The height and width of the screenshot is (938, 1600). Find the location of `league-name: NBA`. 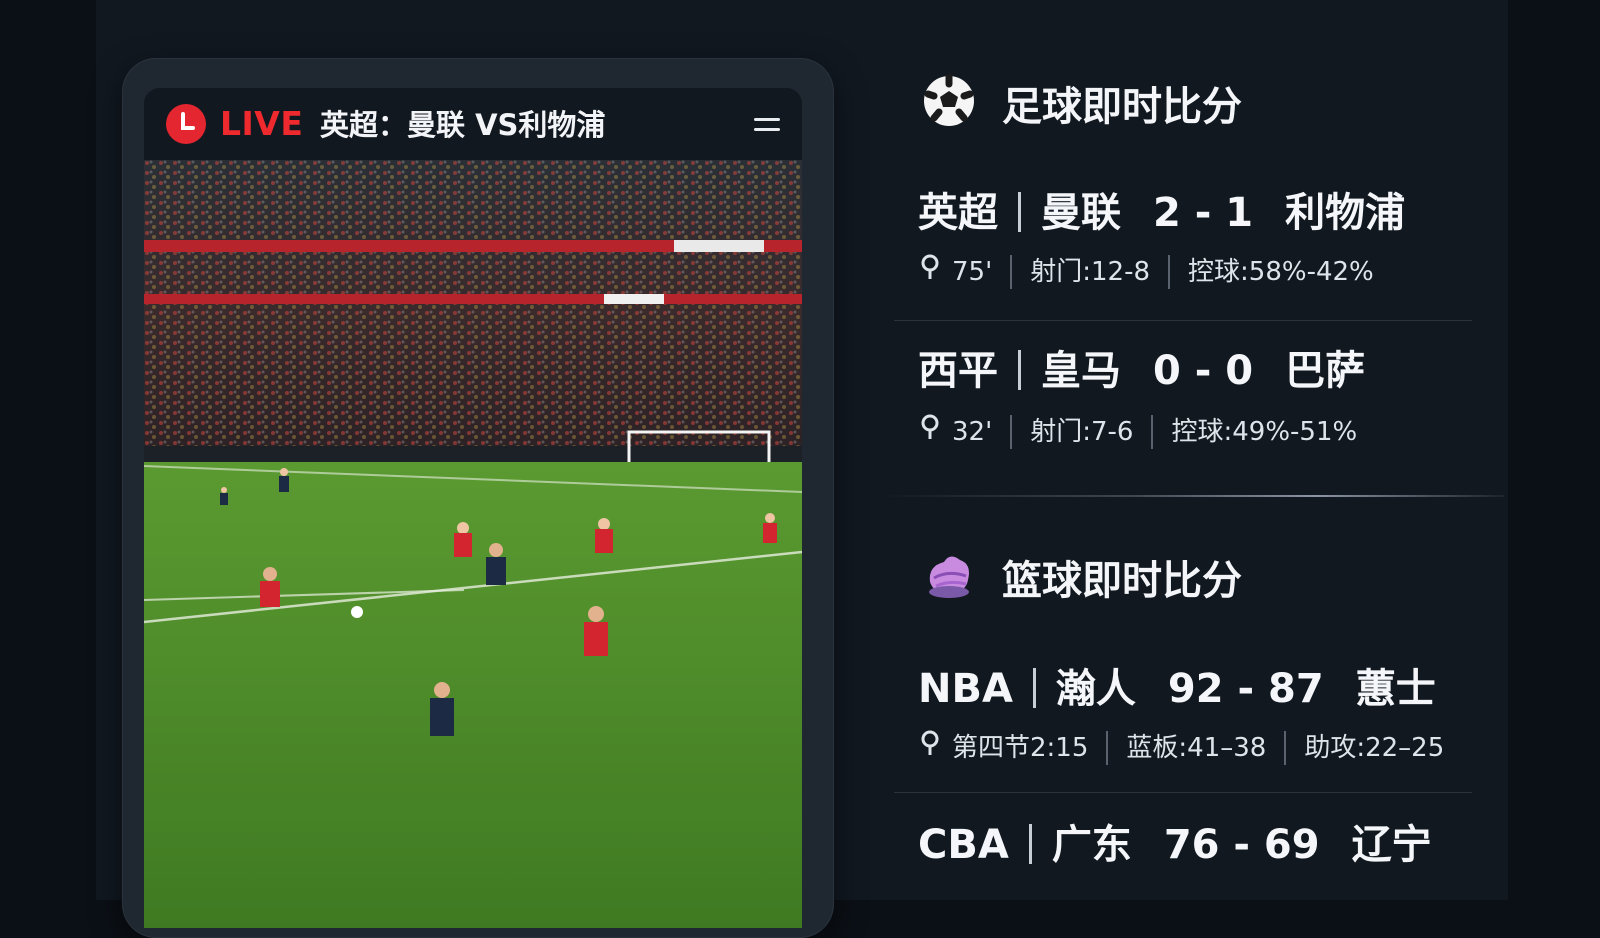

league-name: NBA is located at coordinates (965, 689).